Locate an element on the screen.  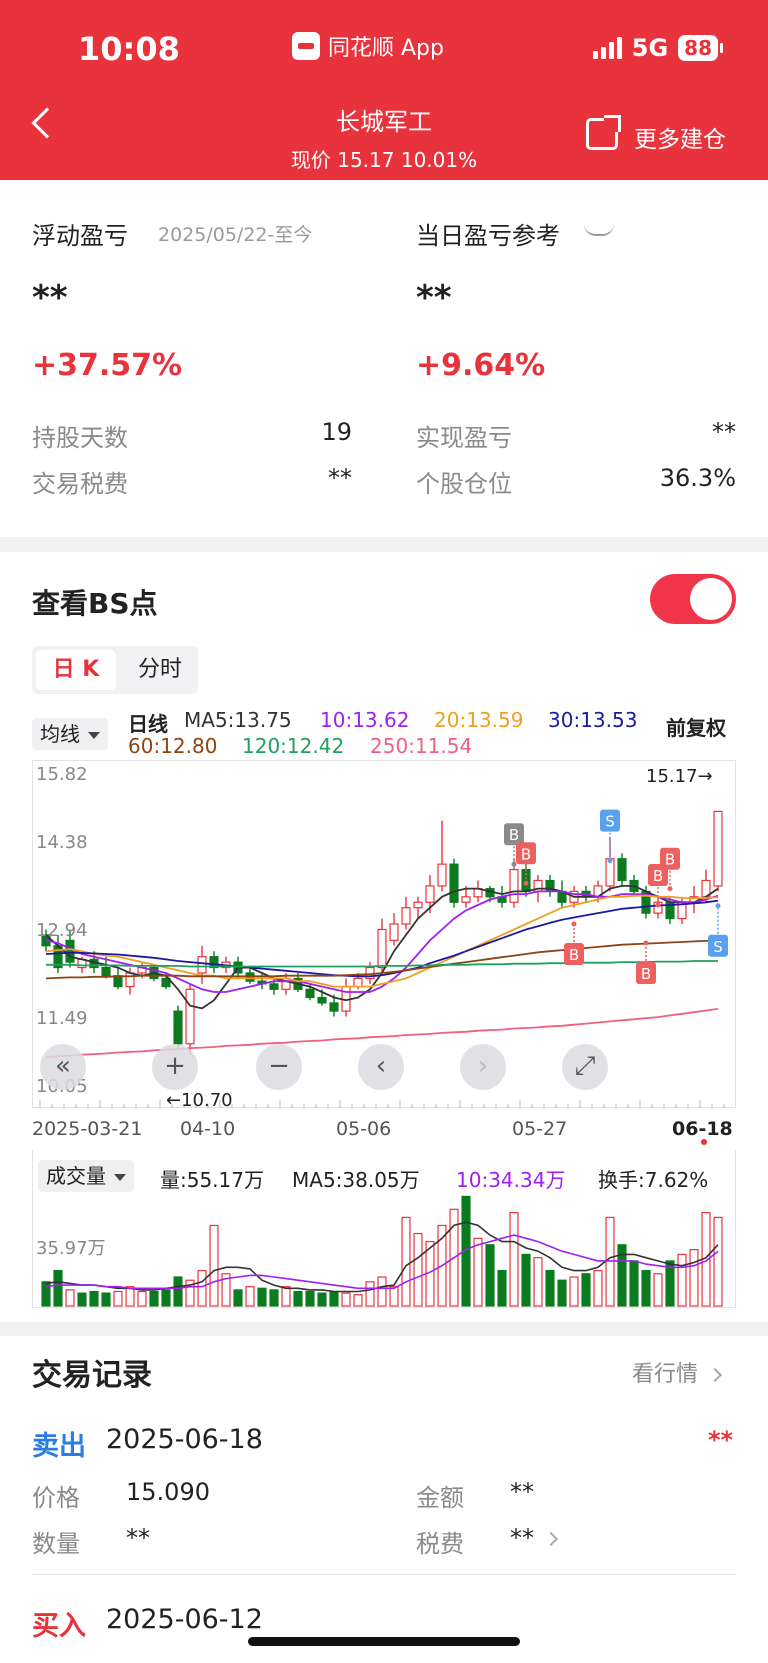
position-value: 36.3% is located at coordinates (697, 478).